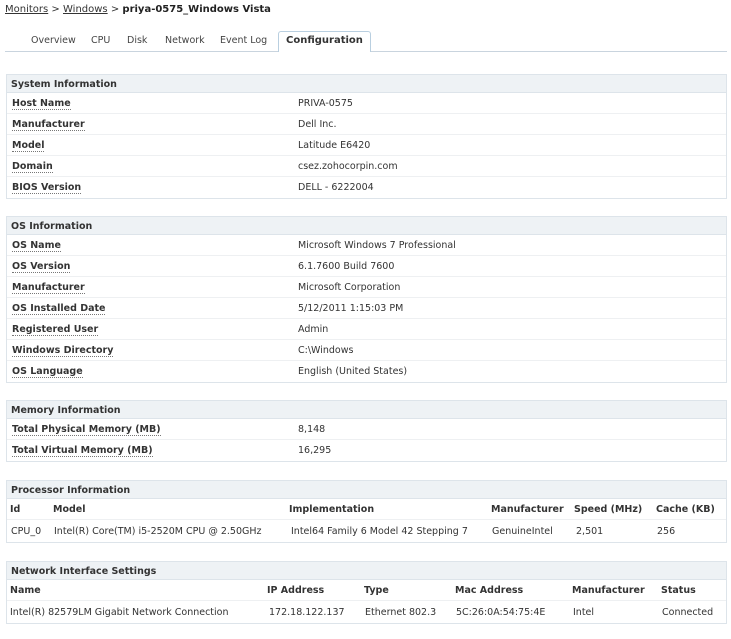  Describe the element at coordinates (584, 612) in the screenshot. I see `cell-manufacturer: Intel` at that location.